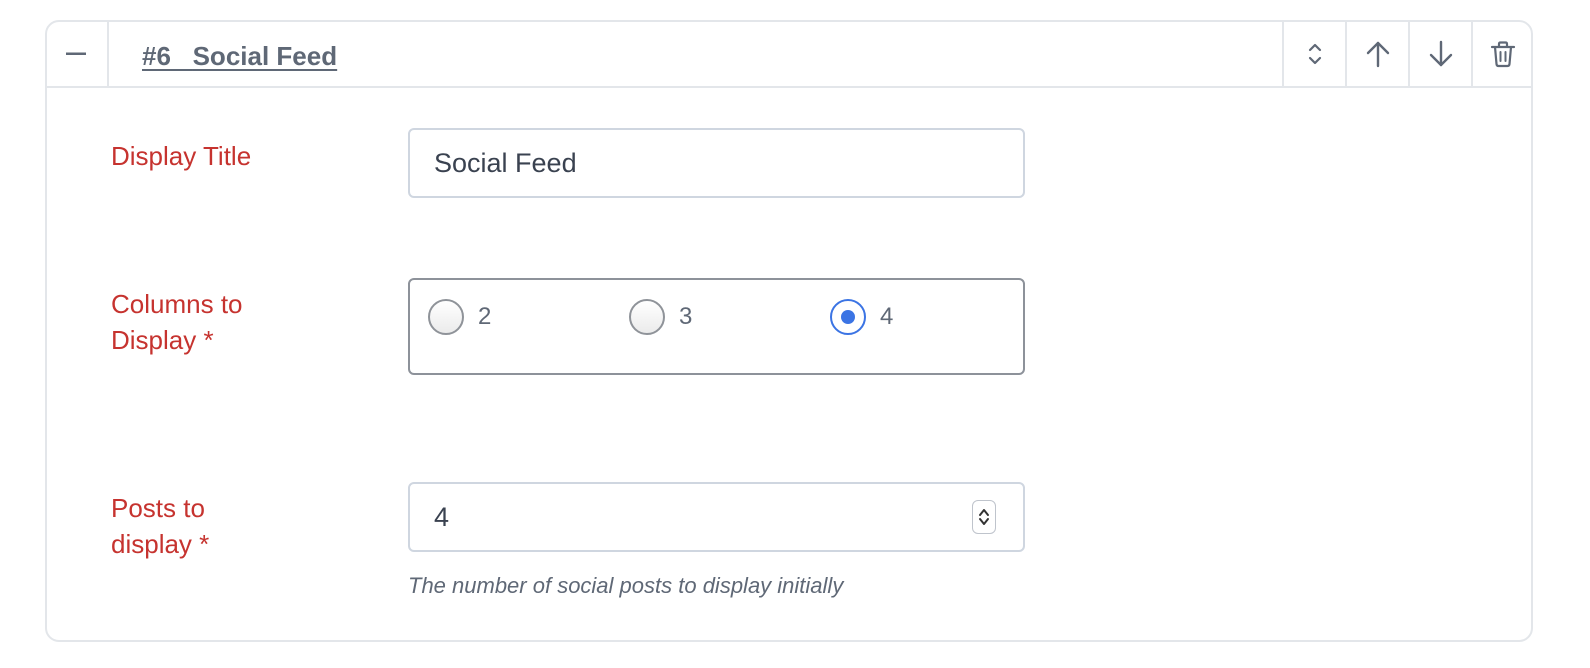 The image size is (1590, 668). I want to click on radio-label: 3, so click(686, 316).